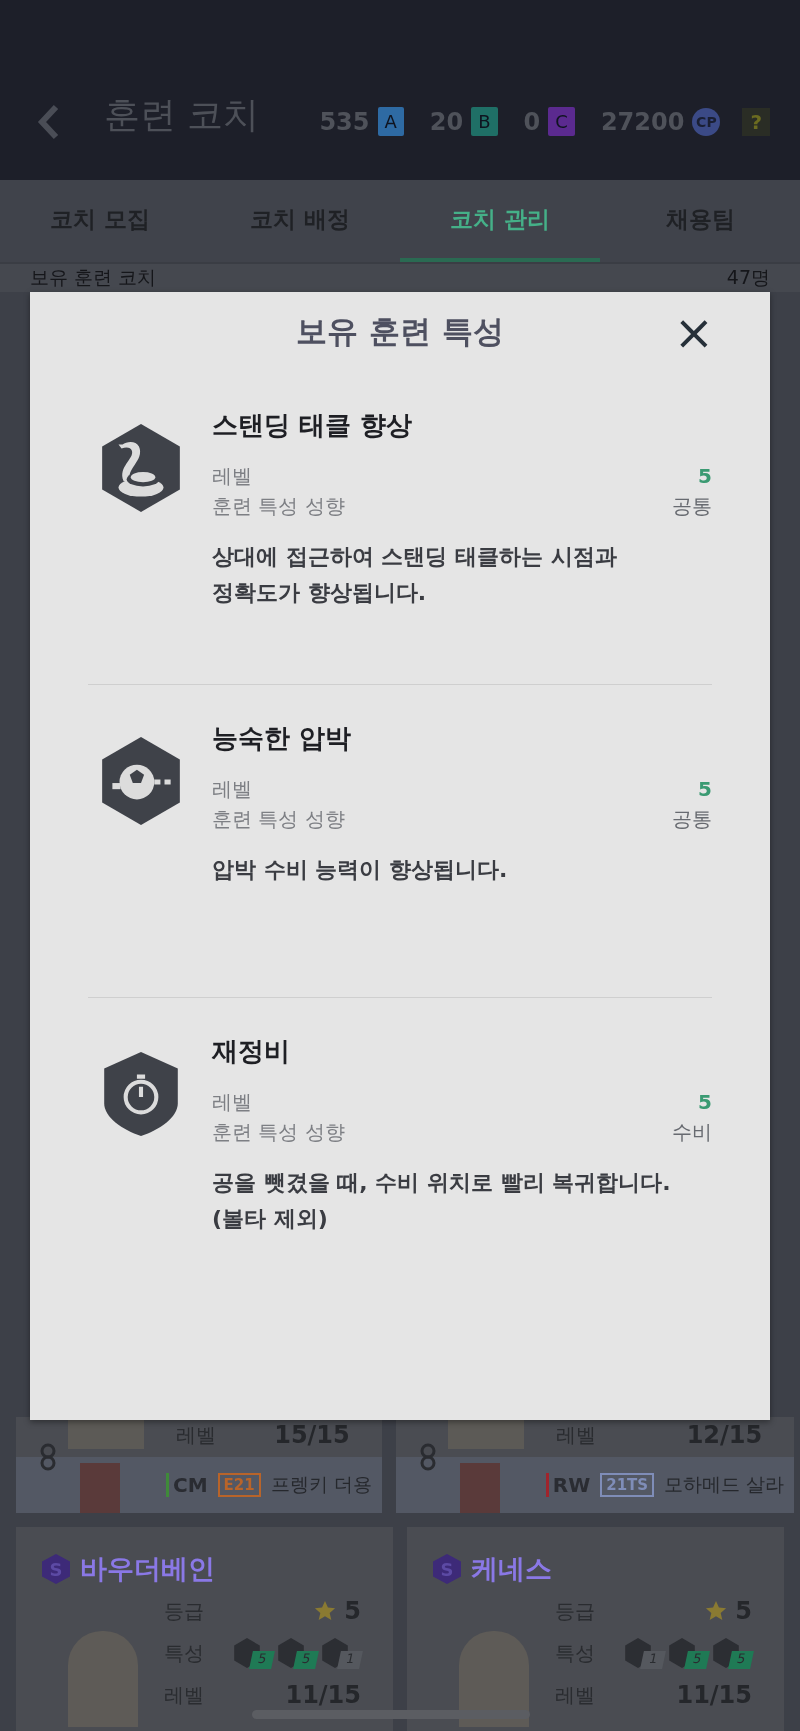  I want to click on coach-name: 바우더베인, so click(147, 1569).